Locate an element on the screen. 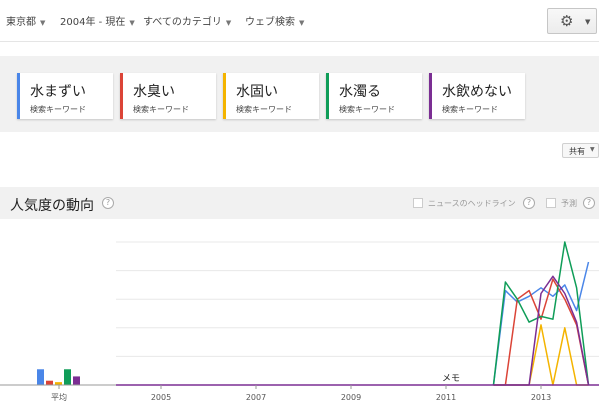 The height and width of the screenshot is (409, 599). term-label: 水固い is located at coordinates (257, 92).